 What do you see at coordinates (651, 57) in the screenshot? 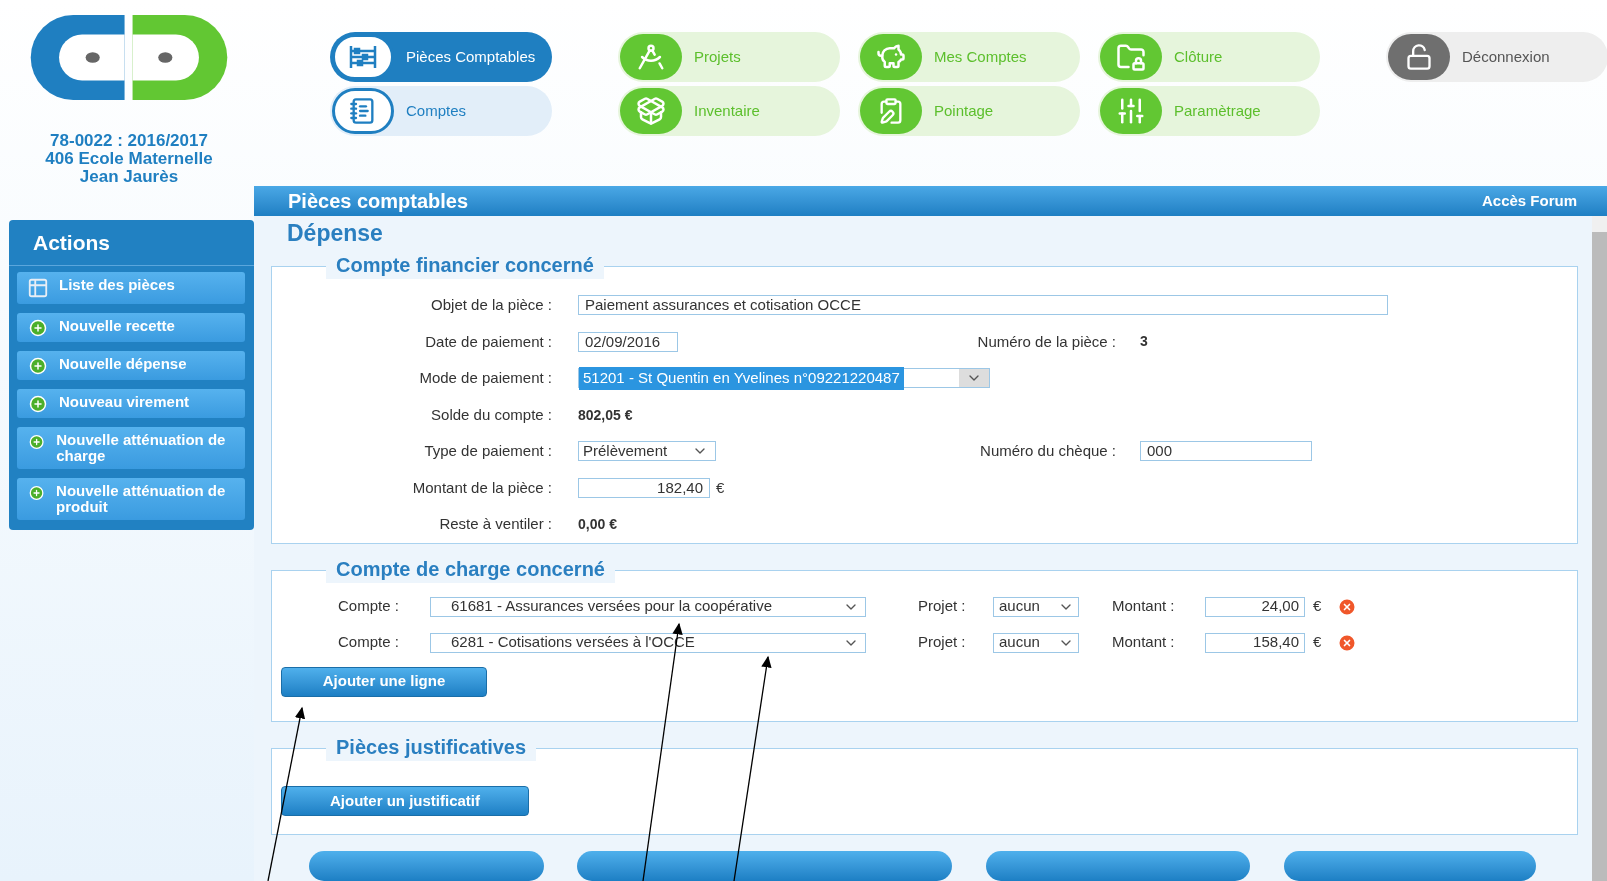
I see `compass-icon` at bounding box center [651, 57].